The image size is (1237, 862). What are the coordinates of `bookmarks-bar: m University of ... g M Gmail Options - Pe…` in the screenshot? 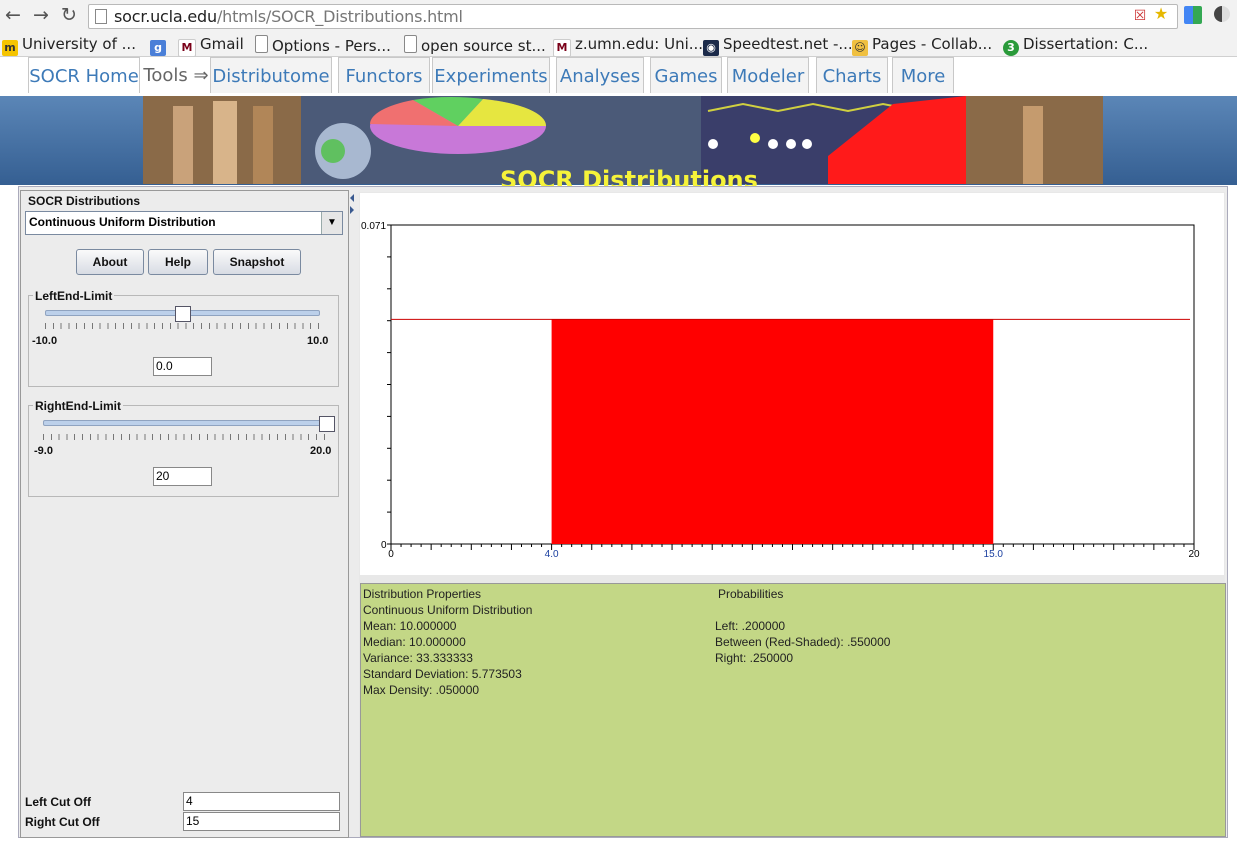 It's located at (618, 44).